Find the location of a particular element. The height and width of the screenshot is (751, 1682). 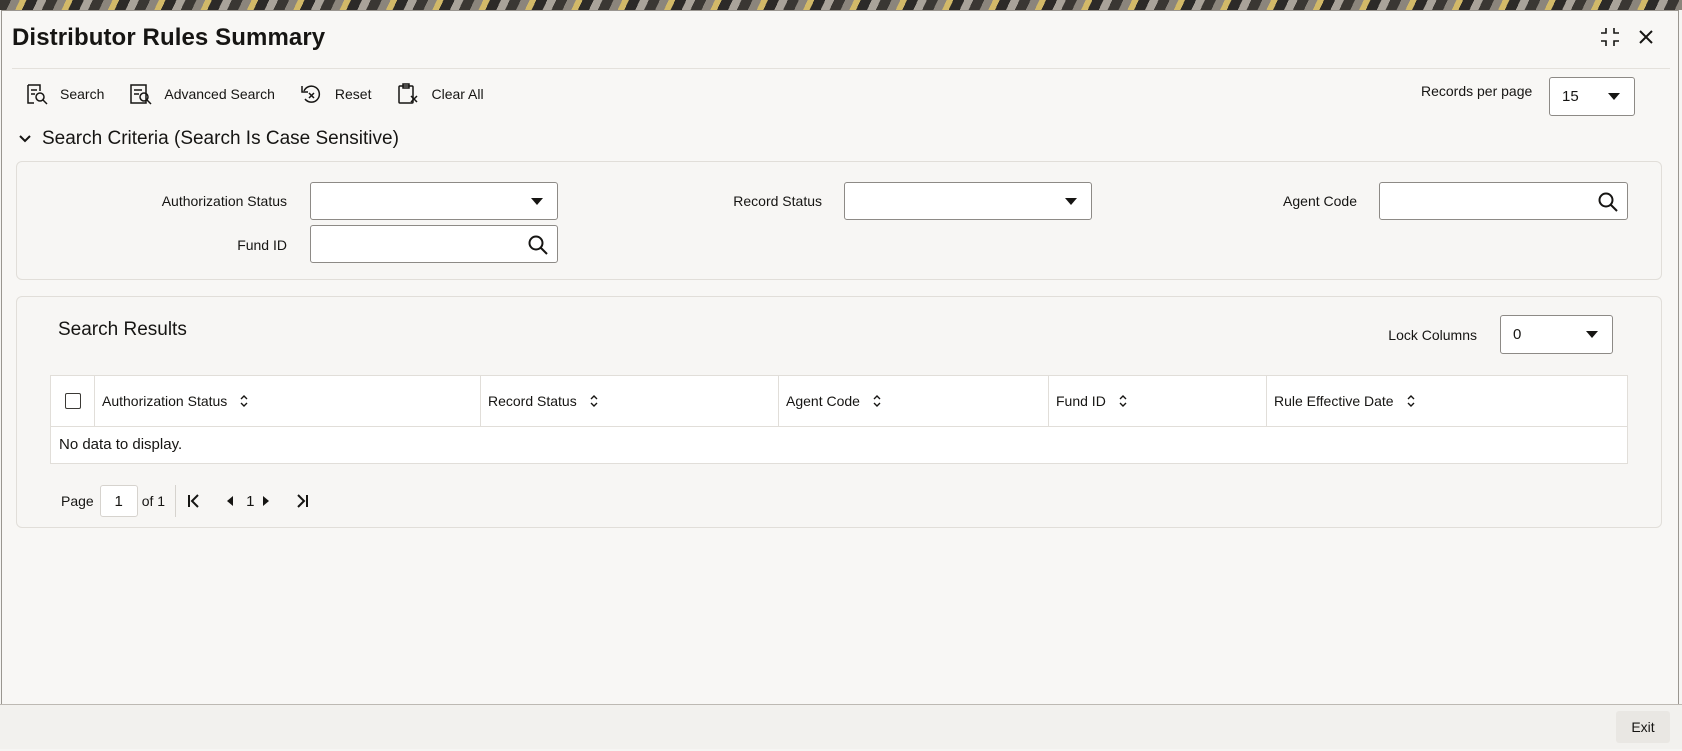

search-label: Search is located at coordinates (82, 94).